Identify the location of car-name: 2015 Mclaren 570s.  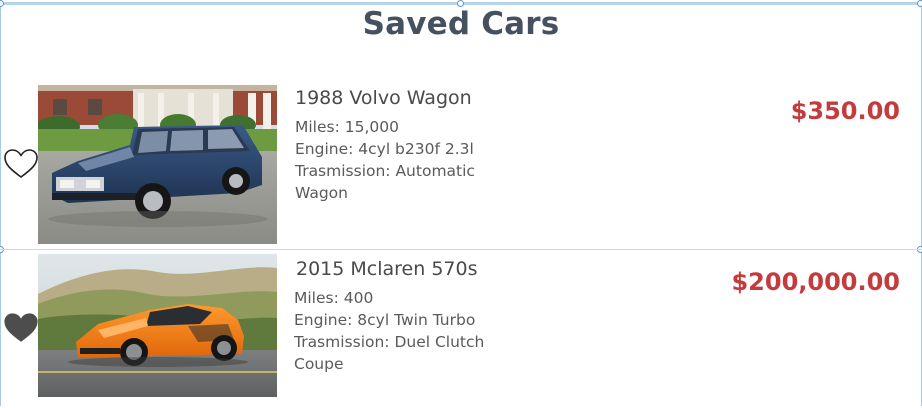
(390, 269).